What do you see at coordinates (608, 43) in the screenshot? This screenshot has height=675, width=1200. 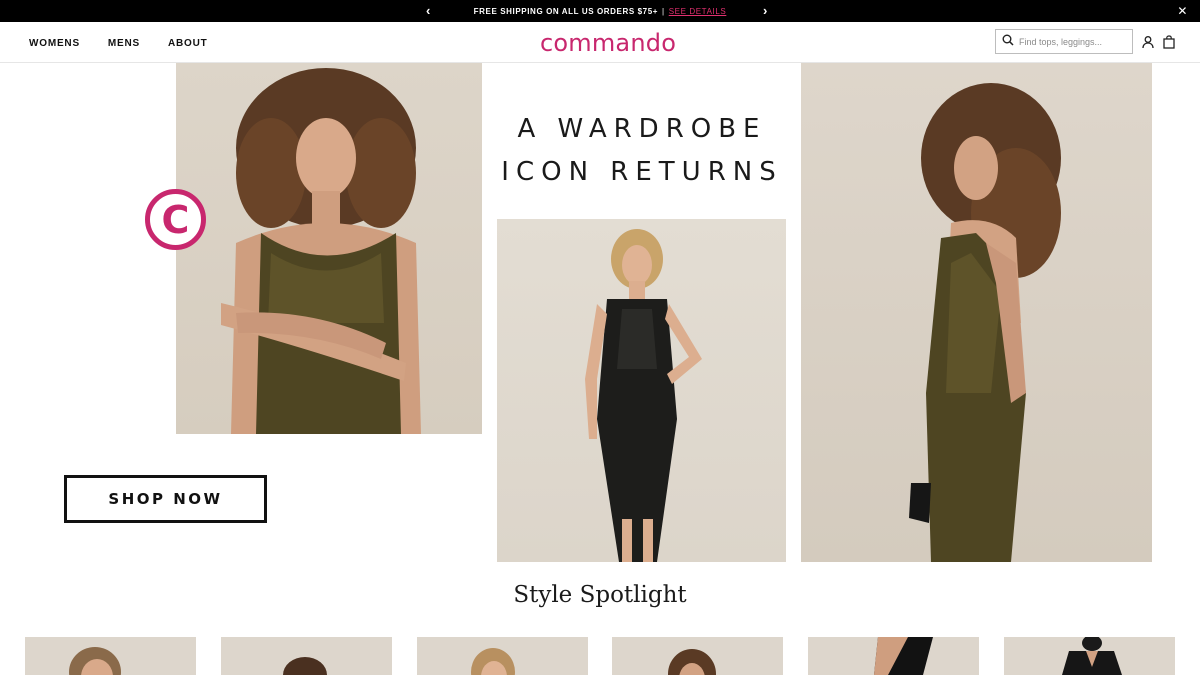 I see `brand-logo: commando` at bounding box center [608, 43].